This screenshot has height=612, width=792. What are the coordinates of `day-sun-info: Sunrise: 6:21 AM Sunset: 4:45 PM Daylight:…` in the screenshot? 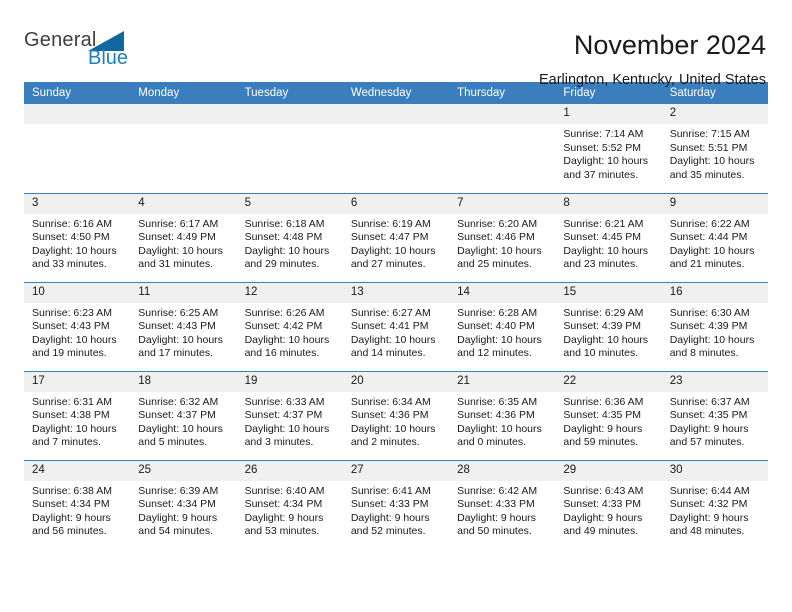 It's located at (608, 243).